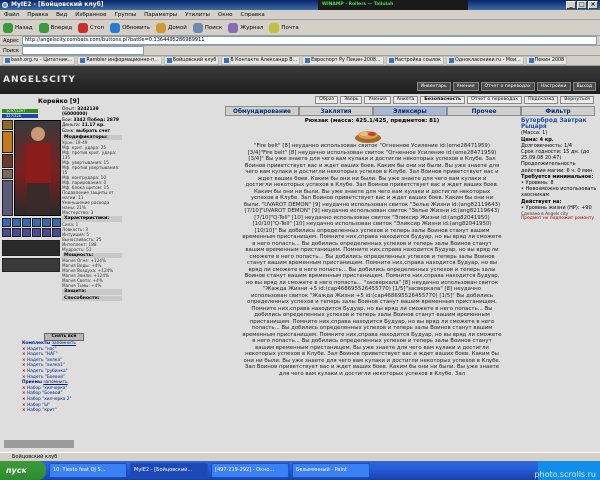  I want to click on top-link-exit: Выход, so click(584, 86).